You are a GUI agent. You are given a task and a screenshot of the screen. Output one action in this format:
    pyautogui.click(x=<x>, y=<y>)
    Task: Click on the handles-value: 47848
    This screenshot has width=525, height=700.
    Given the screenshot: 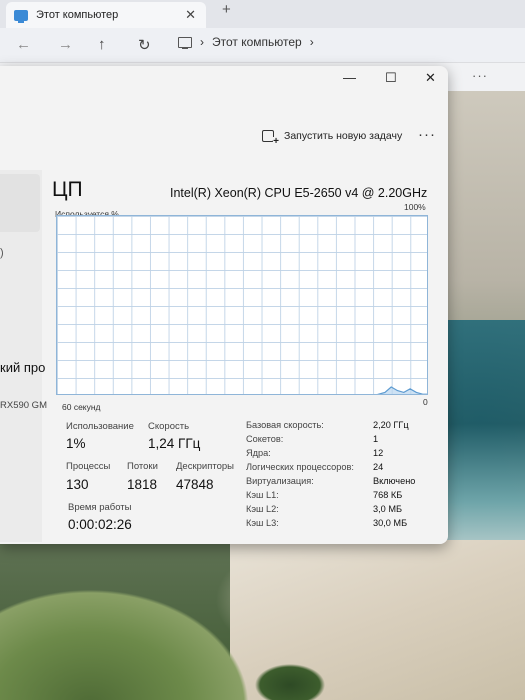 What is the action you would take?
    pyautogui.click(x=195, y=484)
    